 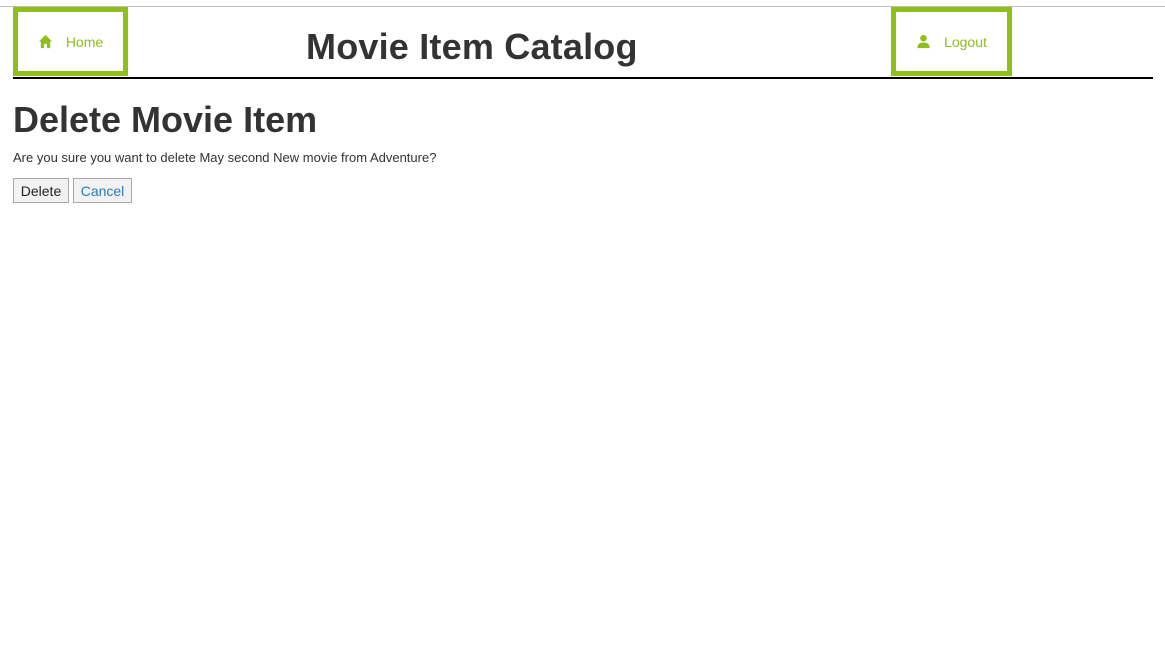 What do you see at coordinates (965, 41) in the screenshot?
I see `logout-label: Logout` at bounding box center [965, 41].